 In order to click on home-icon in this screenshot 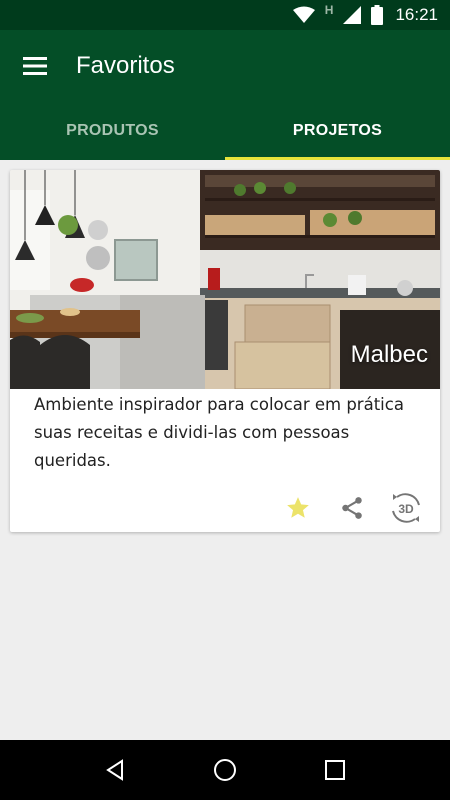, I will do `click(225, 770)`.